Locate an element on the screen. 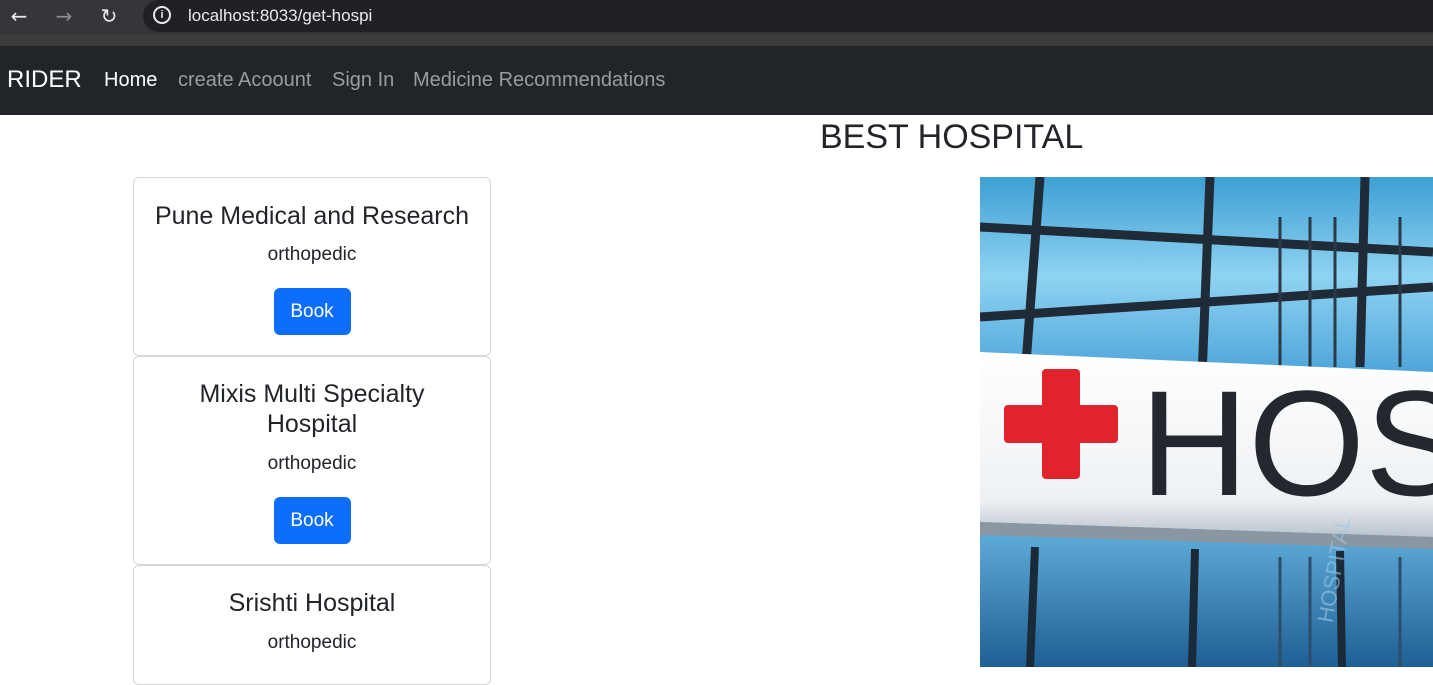  hospital-card: Srishti Hospital orthopedic is located at coordinates (312, 625).